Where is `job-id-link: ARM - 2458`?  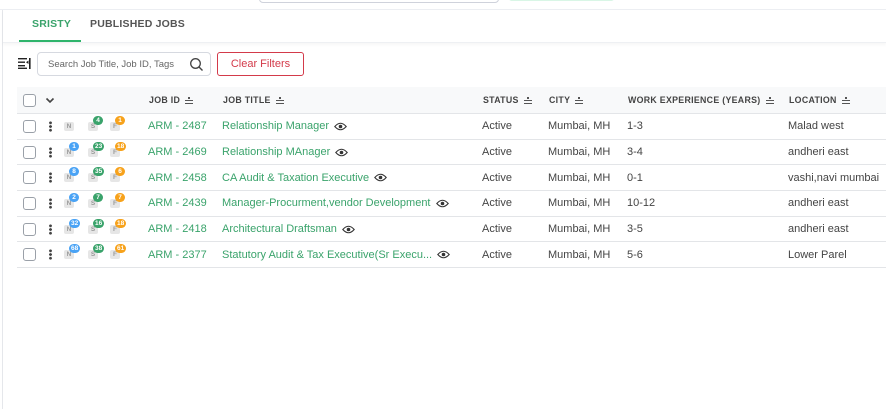 job-id-link: ARM - 2458 is located at coordinates (177, 177).